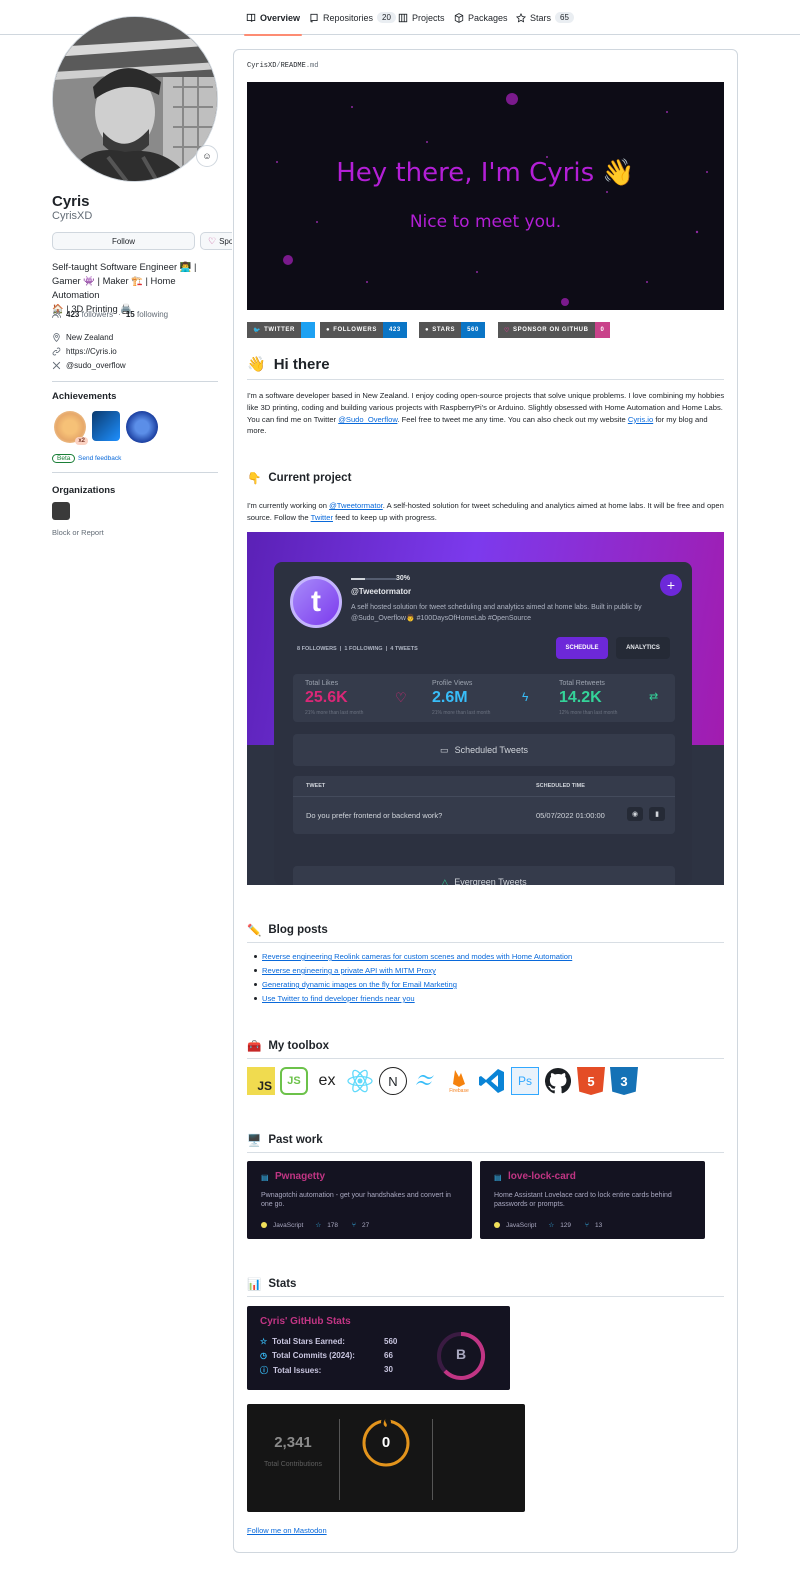  I want to click on repo-icon, so click(314, 17).